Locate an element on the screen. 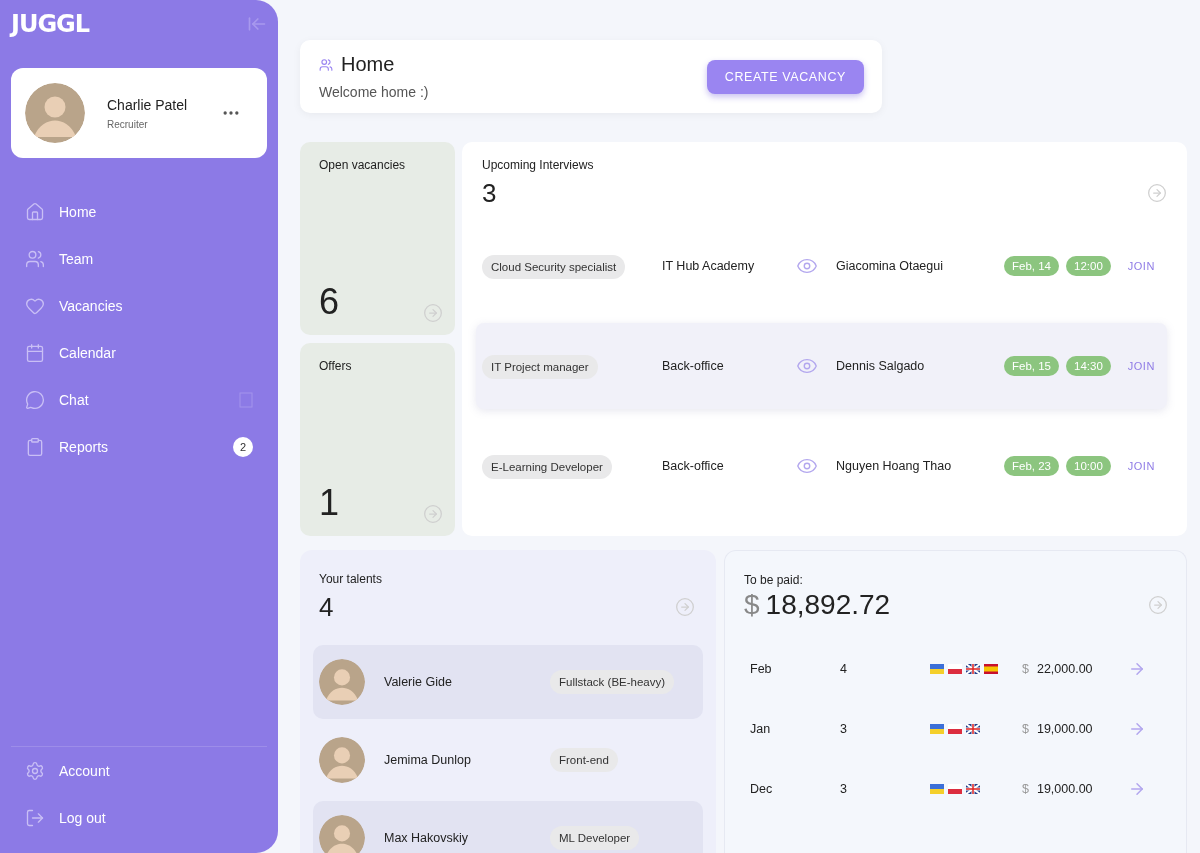 This screenshot has height=853, width=1200. talent-name: Valerie Gide is located at coordinates (418, 682).